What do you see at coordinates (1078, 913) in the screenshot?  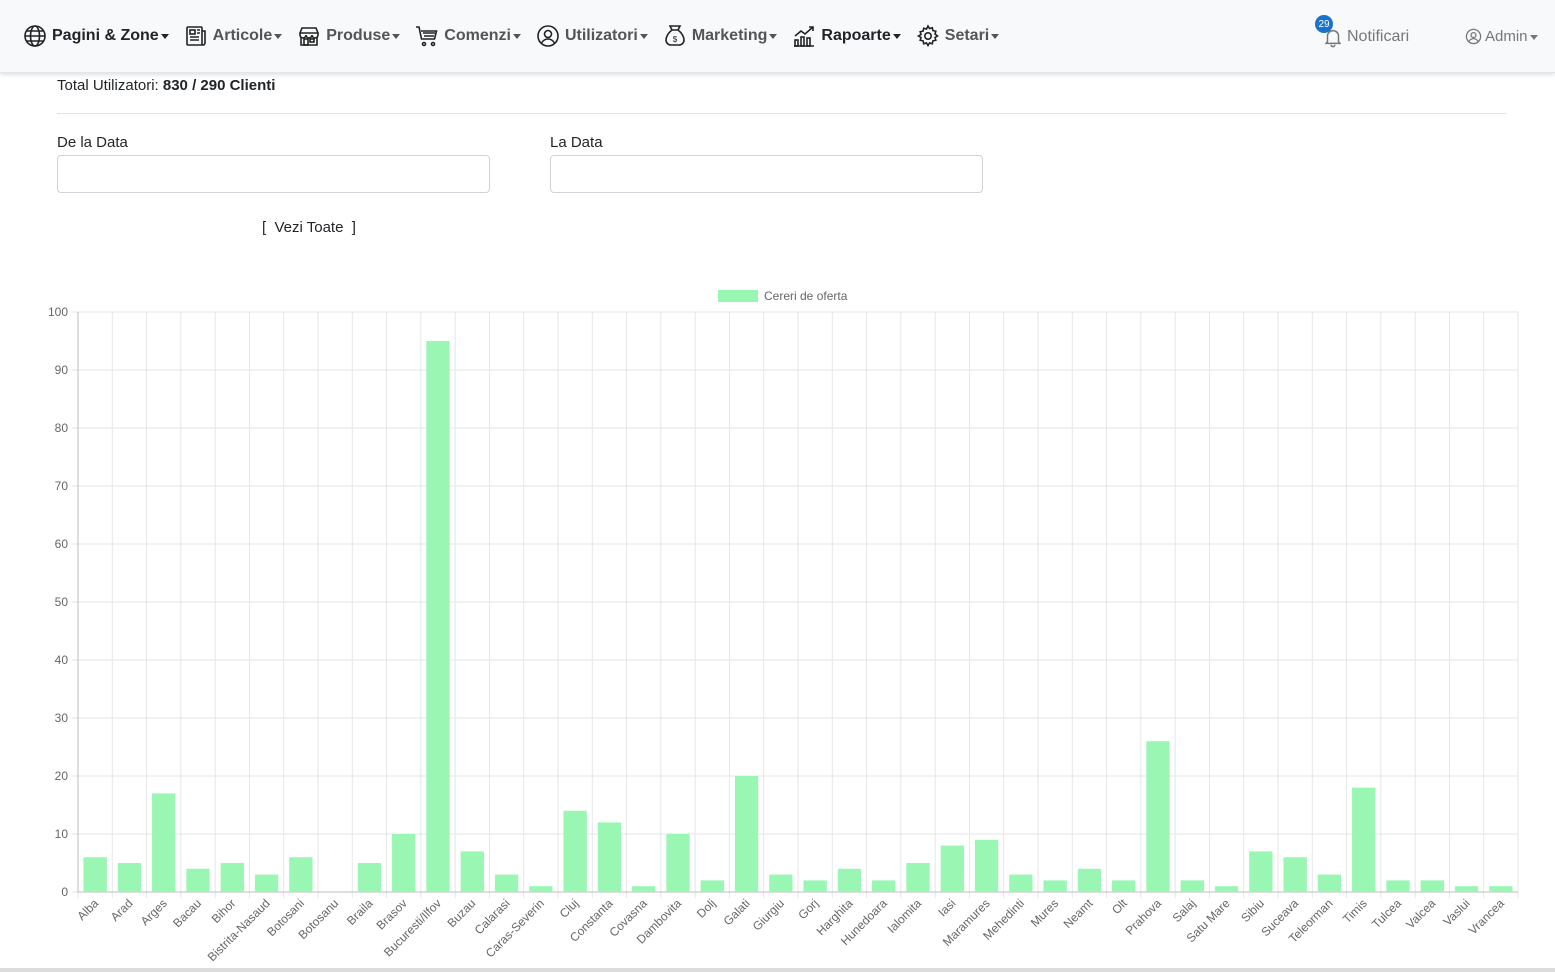 I see `x-tick-label: Neamt` at bounding box center [1078, 913].